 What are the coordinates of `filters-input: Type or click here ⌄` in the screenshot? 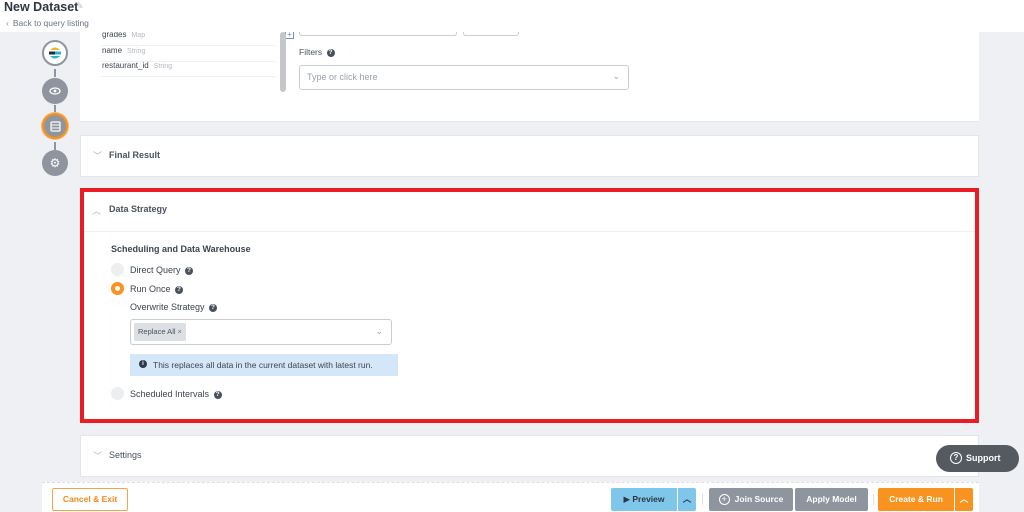 It's located at (464, 77).